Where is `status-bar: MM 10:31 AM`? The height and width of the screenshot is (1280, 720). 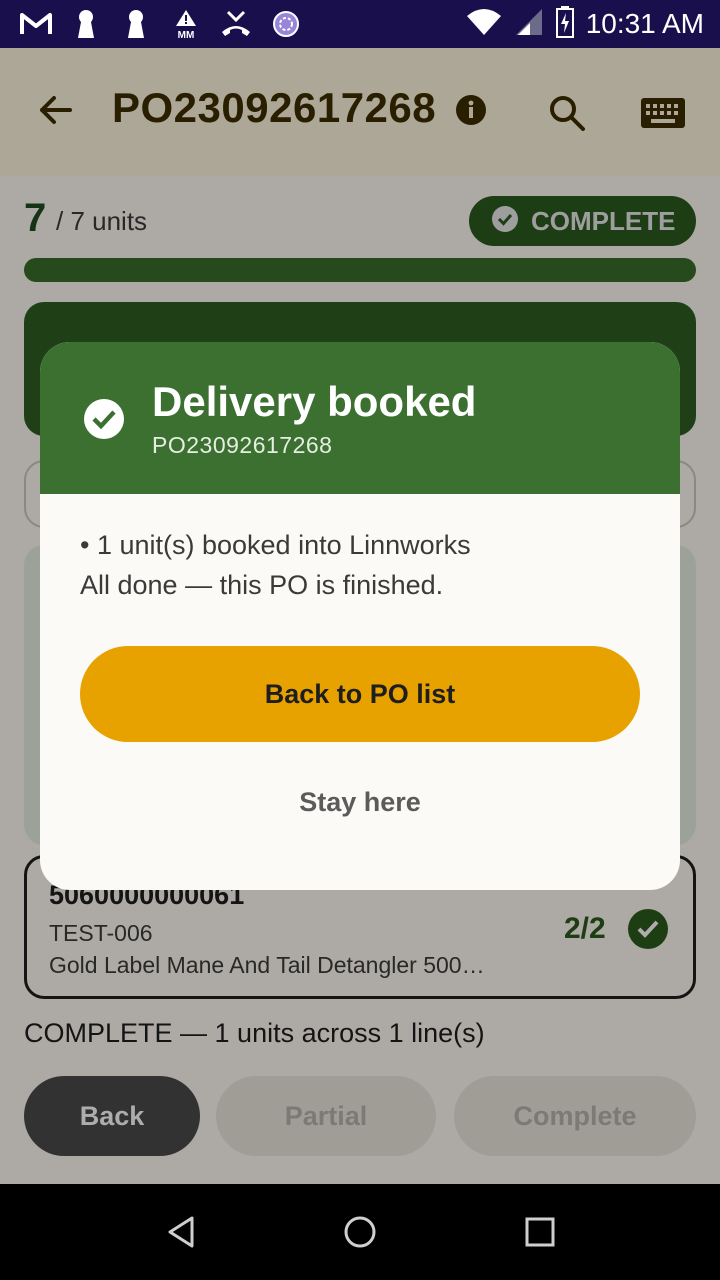
status-bar: MM 10:31 AM is located at coordinates (360, 24).